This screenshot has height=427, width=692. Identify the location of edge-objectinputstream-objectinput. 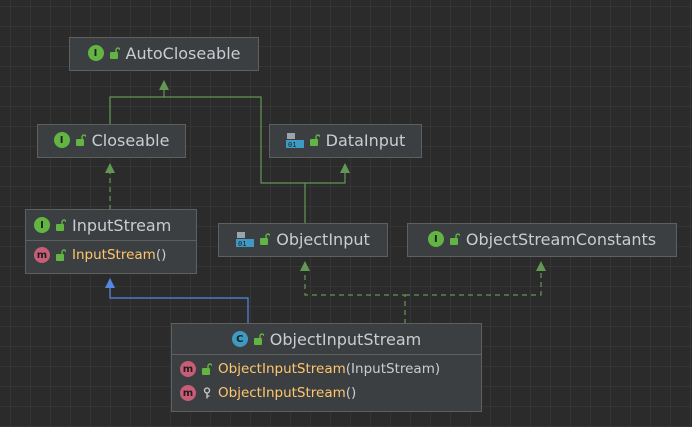
(353, 292).